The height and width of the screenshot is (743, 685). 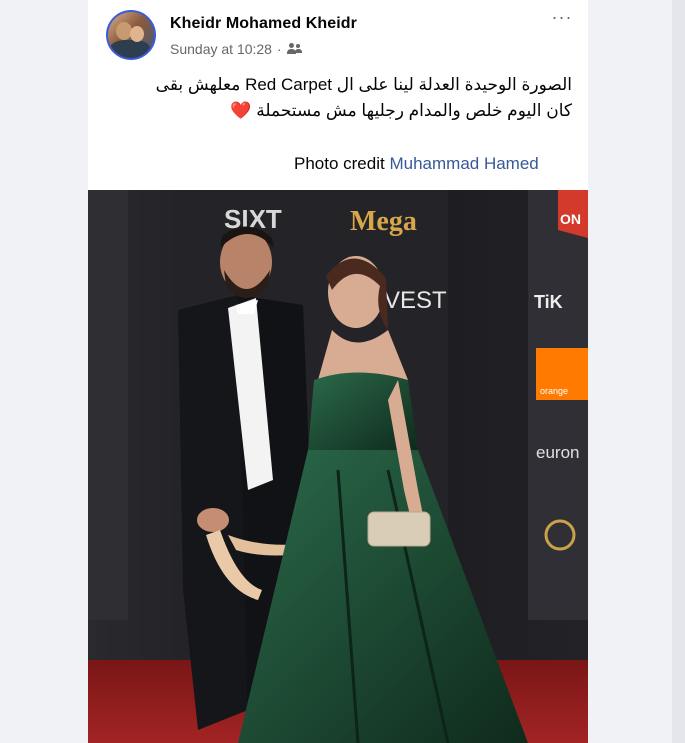 I want to click on euronews-logo: euron, so click(x=557, y=452).